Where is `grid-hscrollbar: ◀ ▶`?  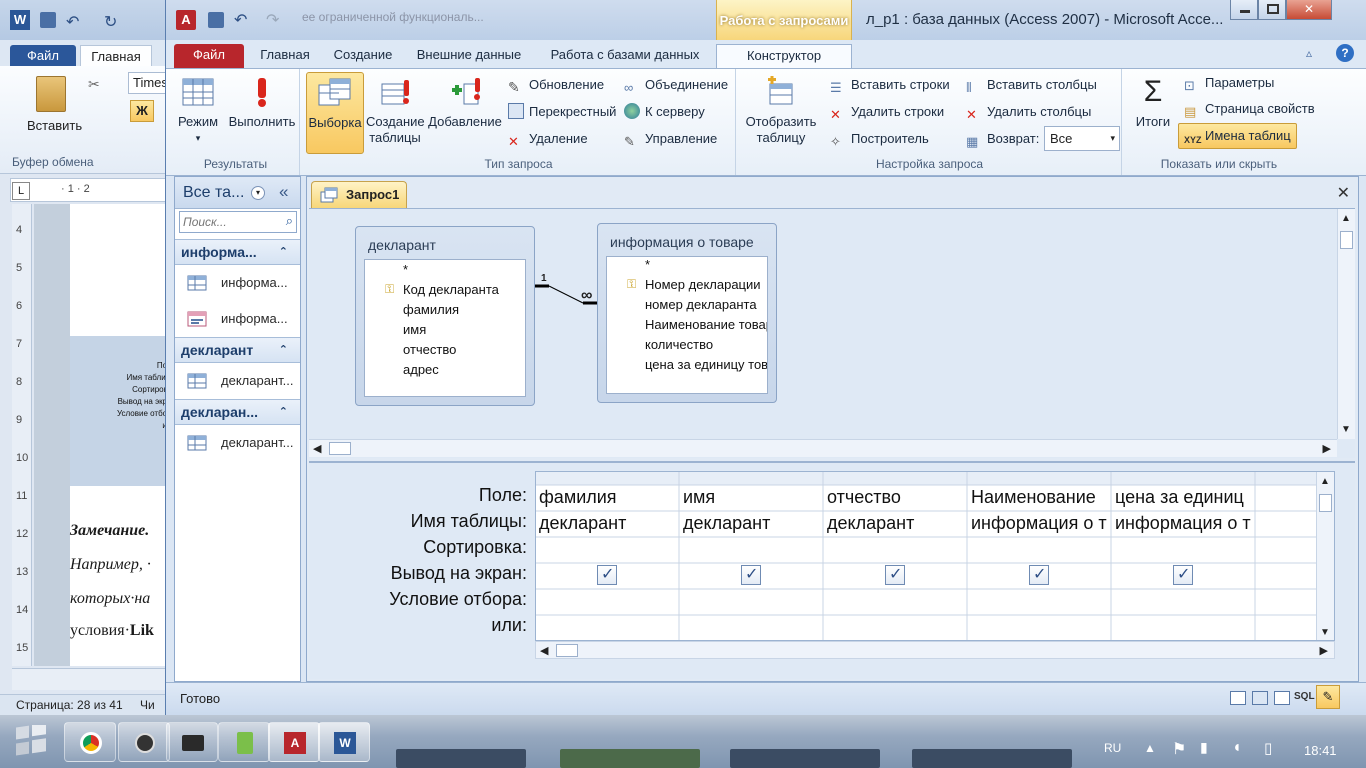
grid-hscrollbar: ◀ ▶ is located at coordinates (935, 650).